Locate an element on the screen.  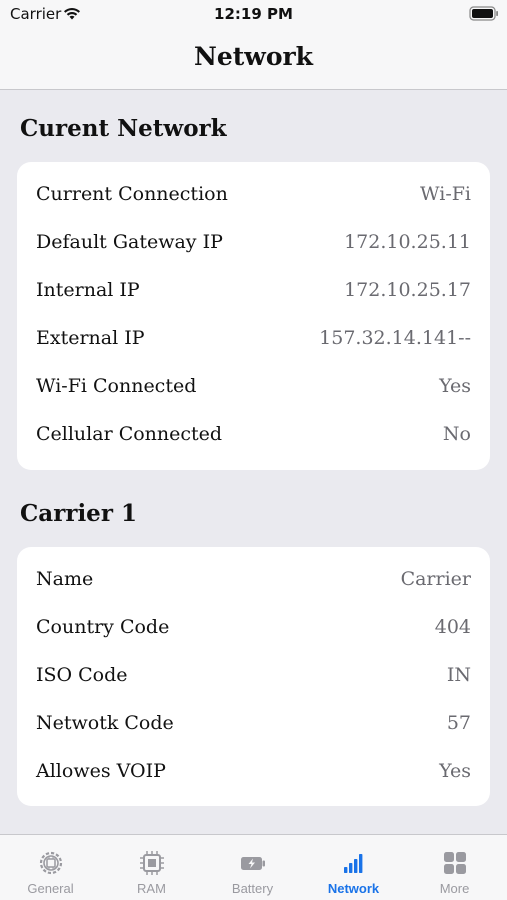
row-label: External IP is located at coordinates (90, 338).